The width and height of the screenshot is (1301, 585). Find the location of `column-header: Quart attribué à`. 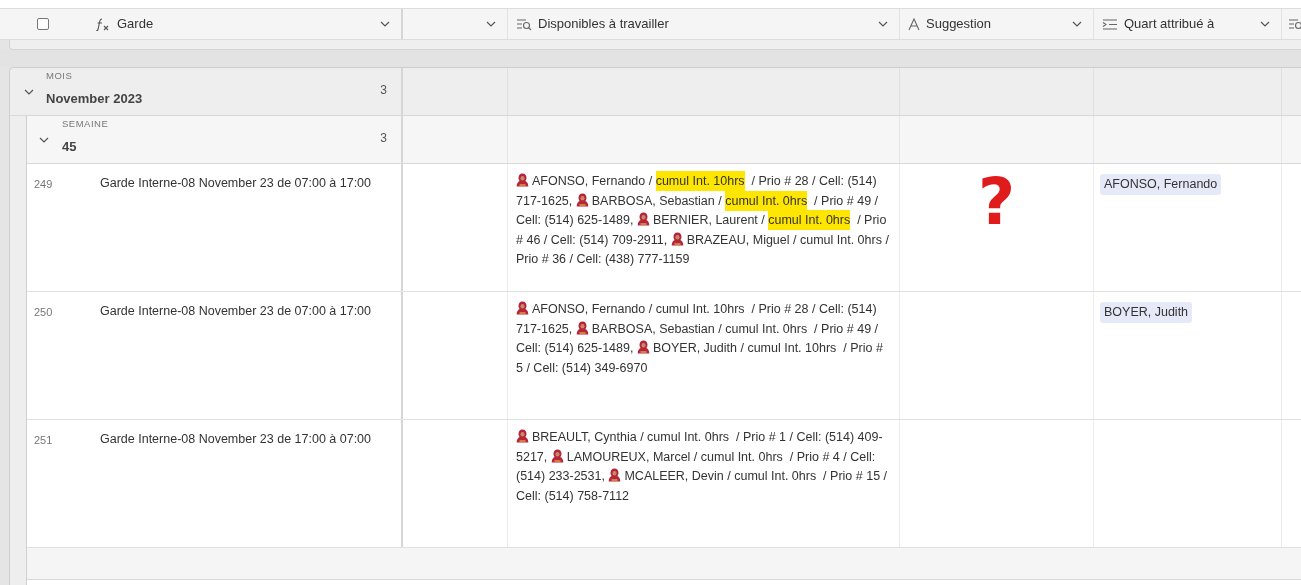

column-header: Quart attribué à is located at coordinates (1188, 24).